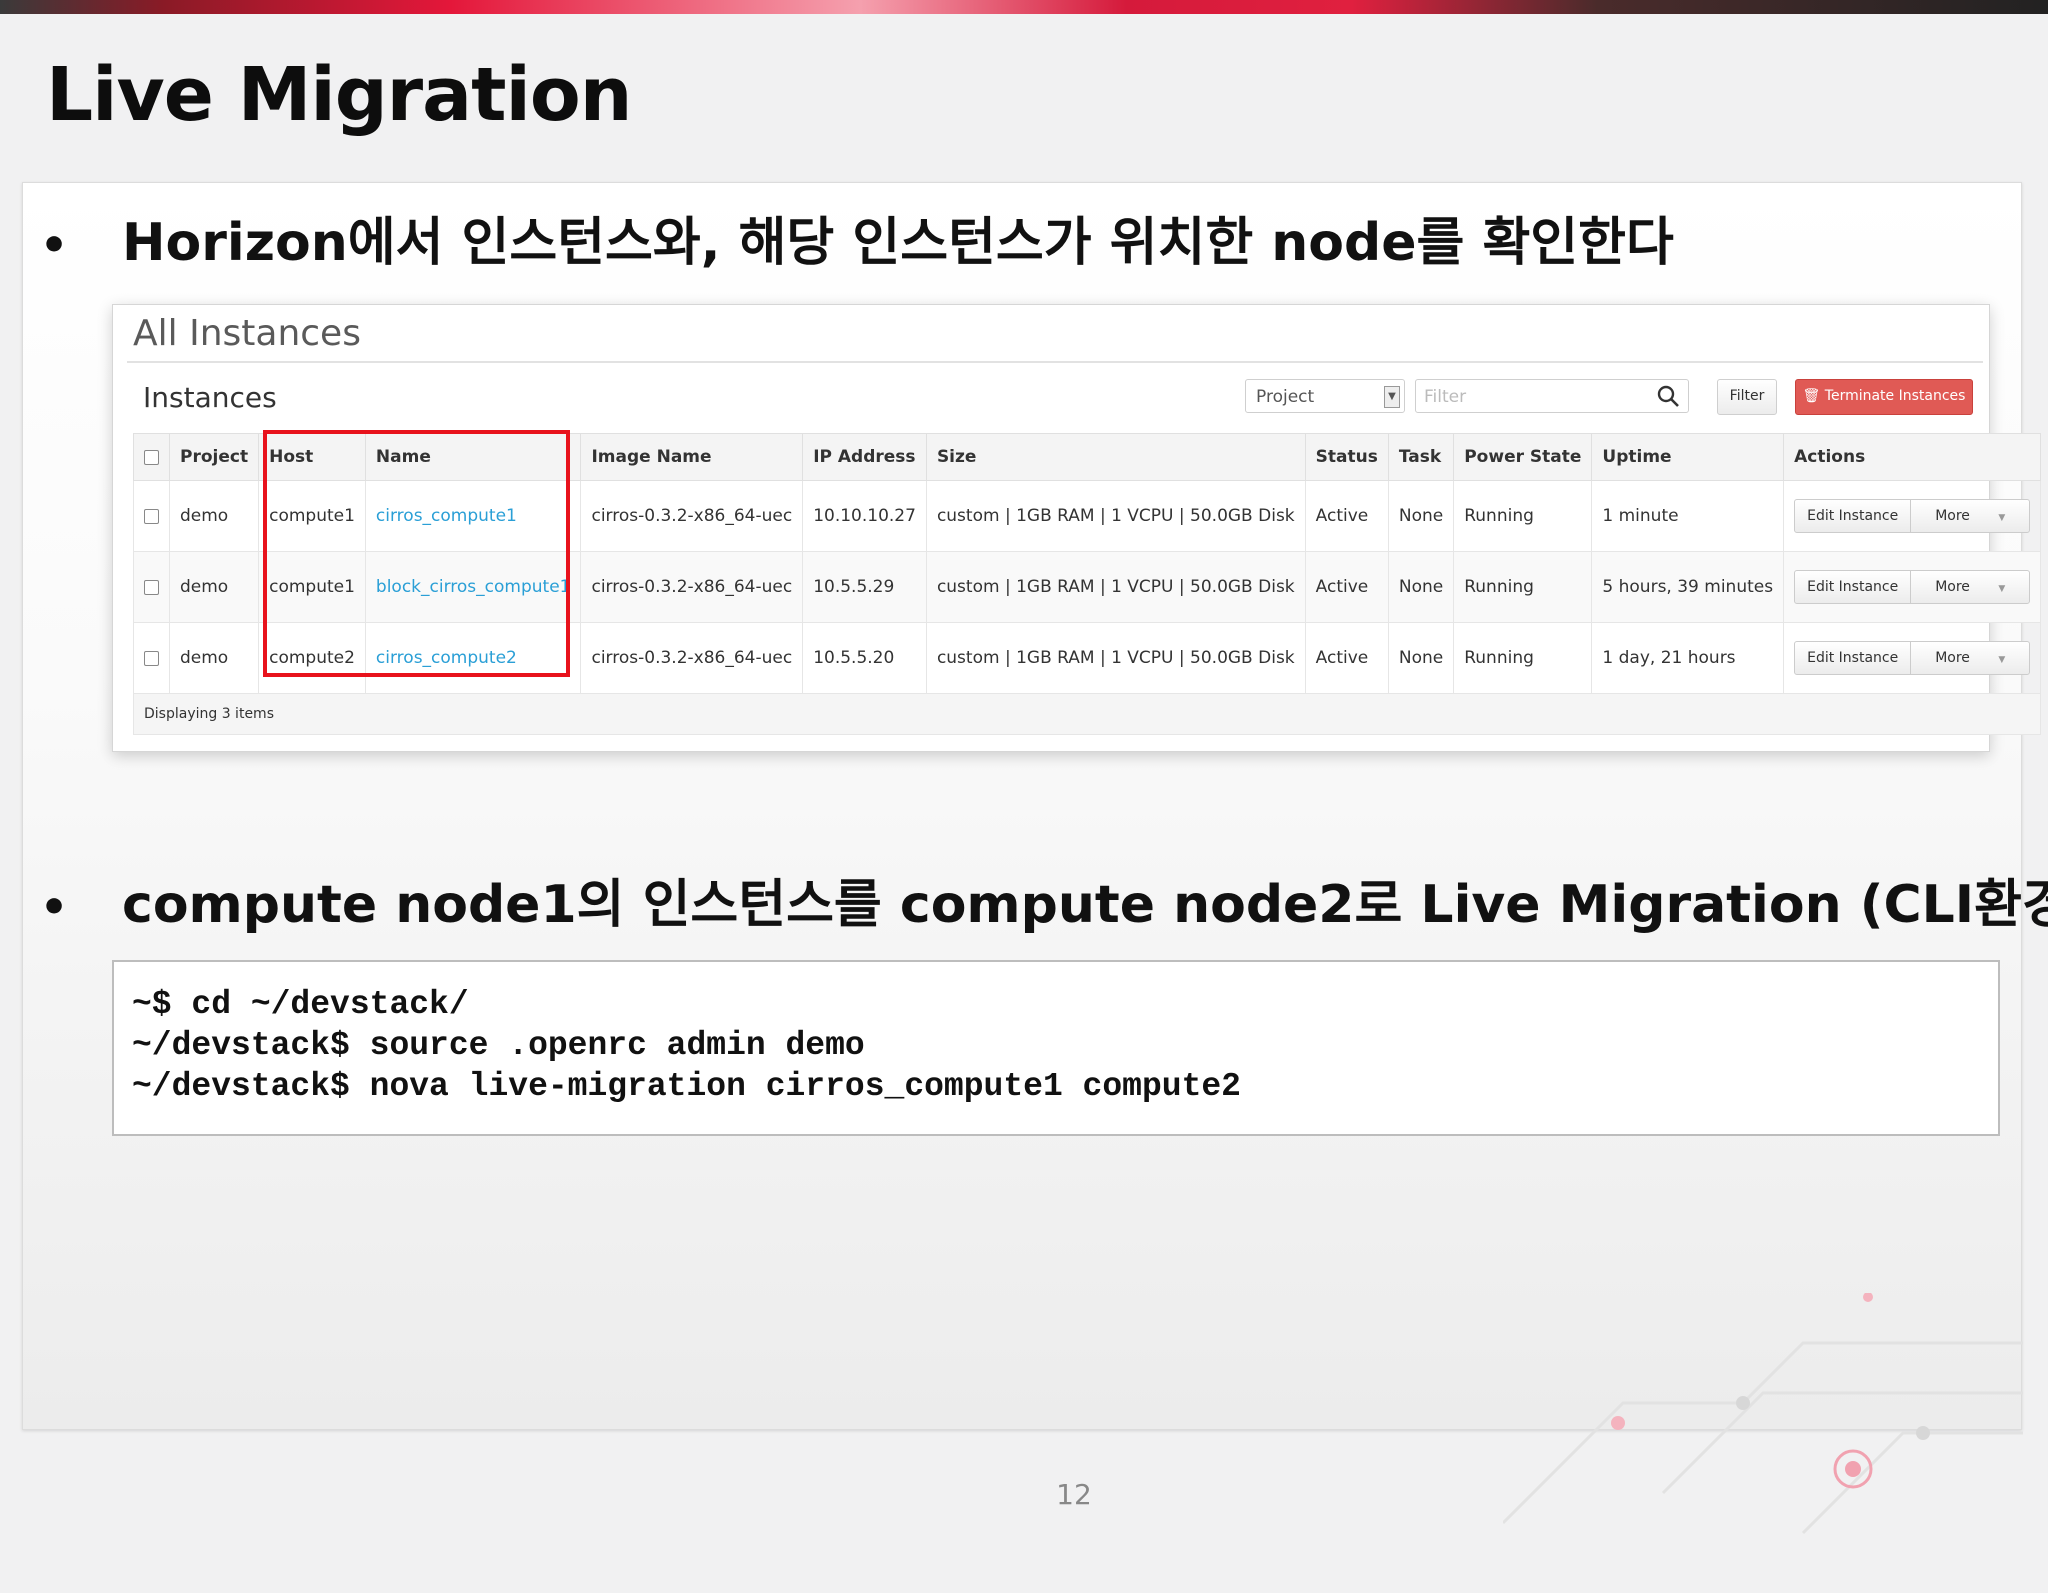  I want to click on cell-host: compute2, so click(312, 658).